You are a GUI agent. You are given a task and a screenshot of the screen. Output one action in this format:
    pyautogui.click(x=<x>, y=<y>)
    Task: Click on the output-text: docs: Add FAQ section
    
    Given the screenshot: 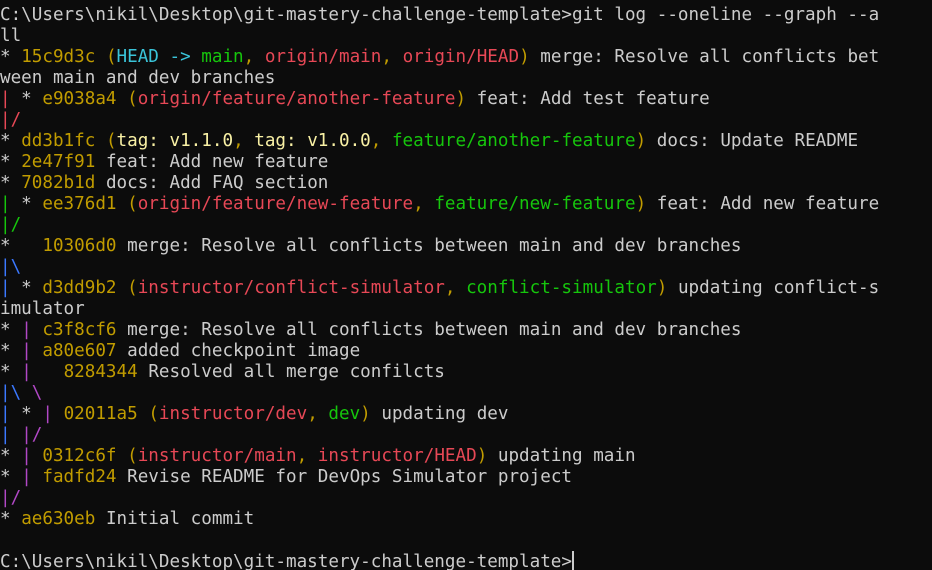 What is the action you would take?
    pyautogui.click(x=217, y=183)
    